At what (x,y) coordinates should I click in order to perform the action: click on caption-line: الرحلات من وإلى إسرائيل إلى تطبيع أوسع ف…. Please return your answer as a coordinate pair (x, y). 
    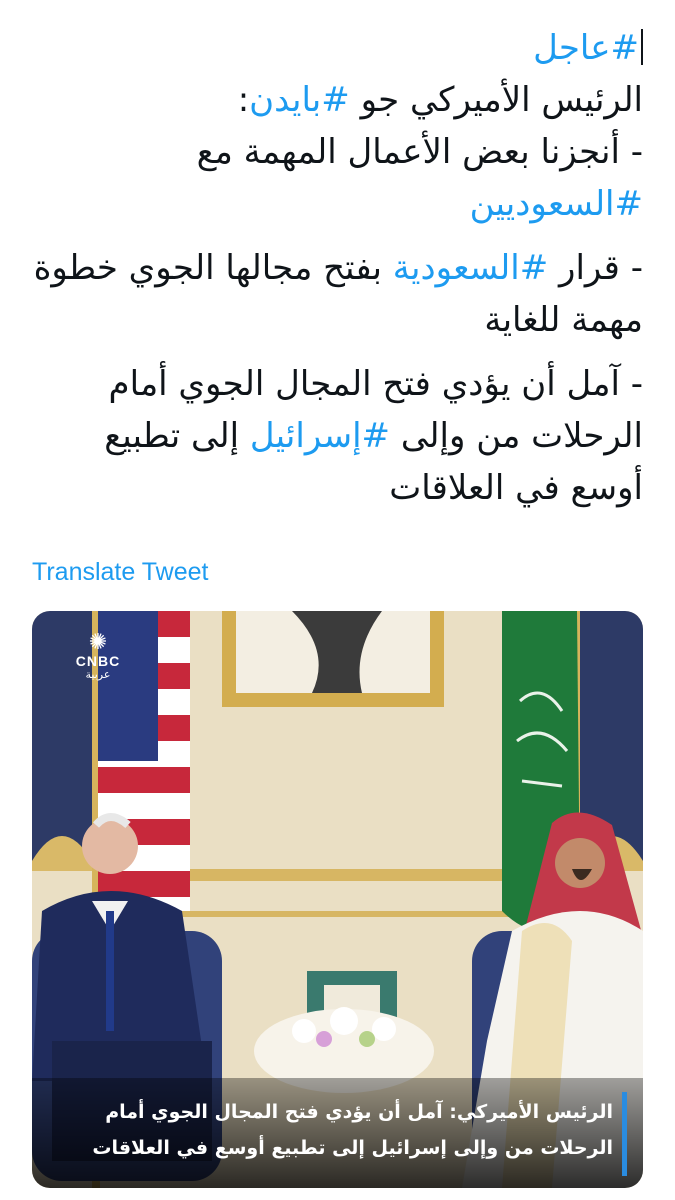
    Looking at the image, I should click on (352, 1148).